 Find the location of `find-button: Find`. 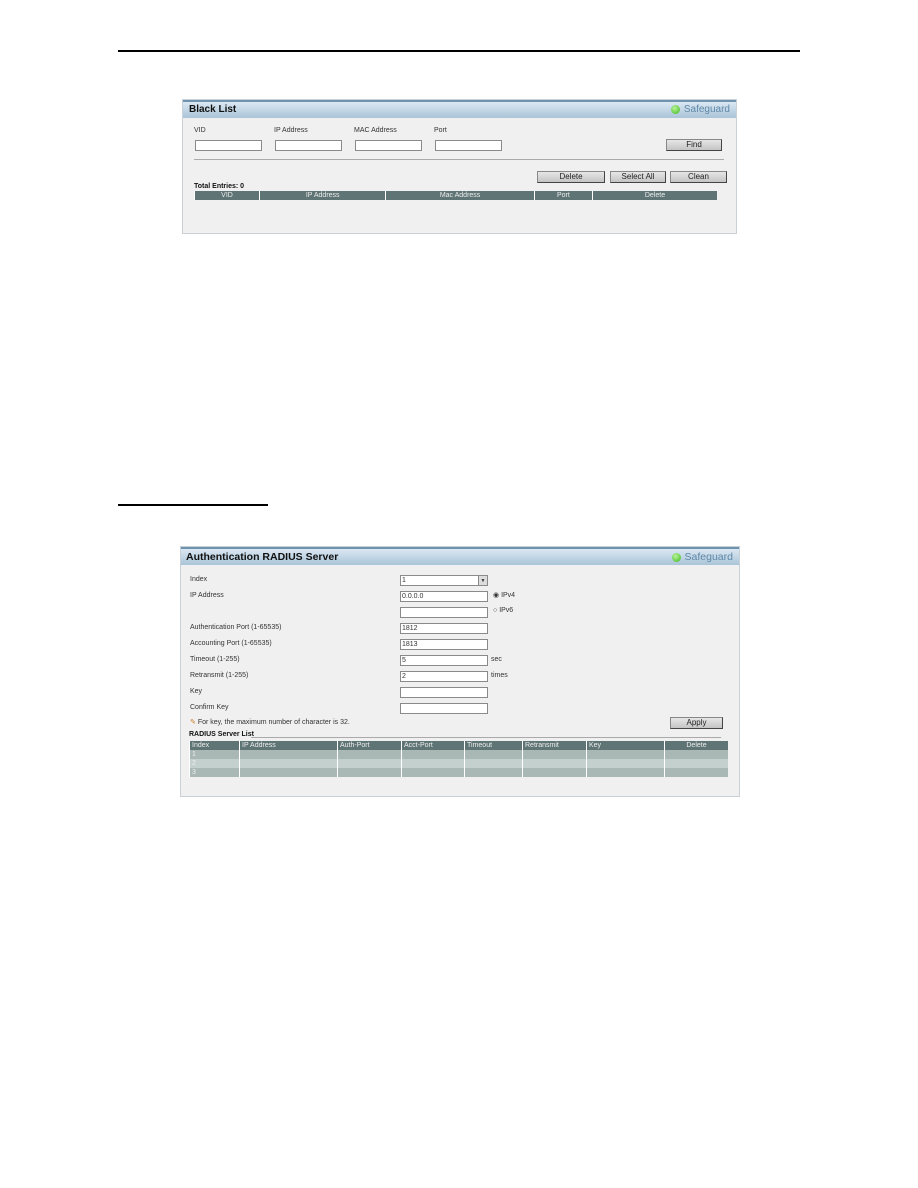

find-button: Find is located at coordinates (694, 145).